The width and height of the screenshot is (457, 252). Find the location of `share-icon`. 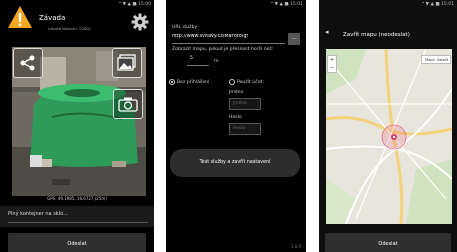

share-icon is located at coordinates (27, 63).